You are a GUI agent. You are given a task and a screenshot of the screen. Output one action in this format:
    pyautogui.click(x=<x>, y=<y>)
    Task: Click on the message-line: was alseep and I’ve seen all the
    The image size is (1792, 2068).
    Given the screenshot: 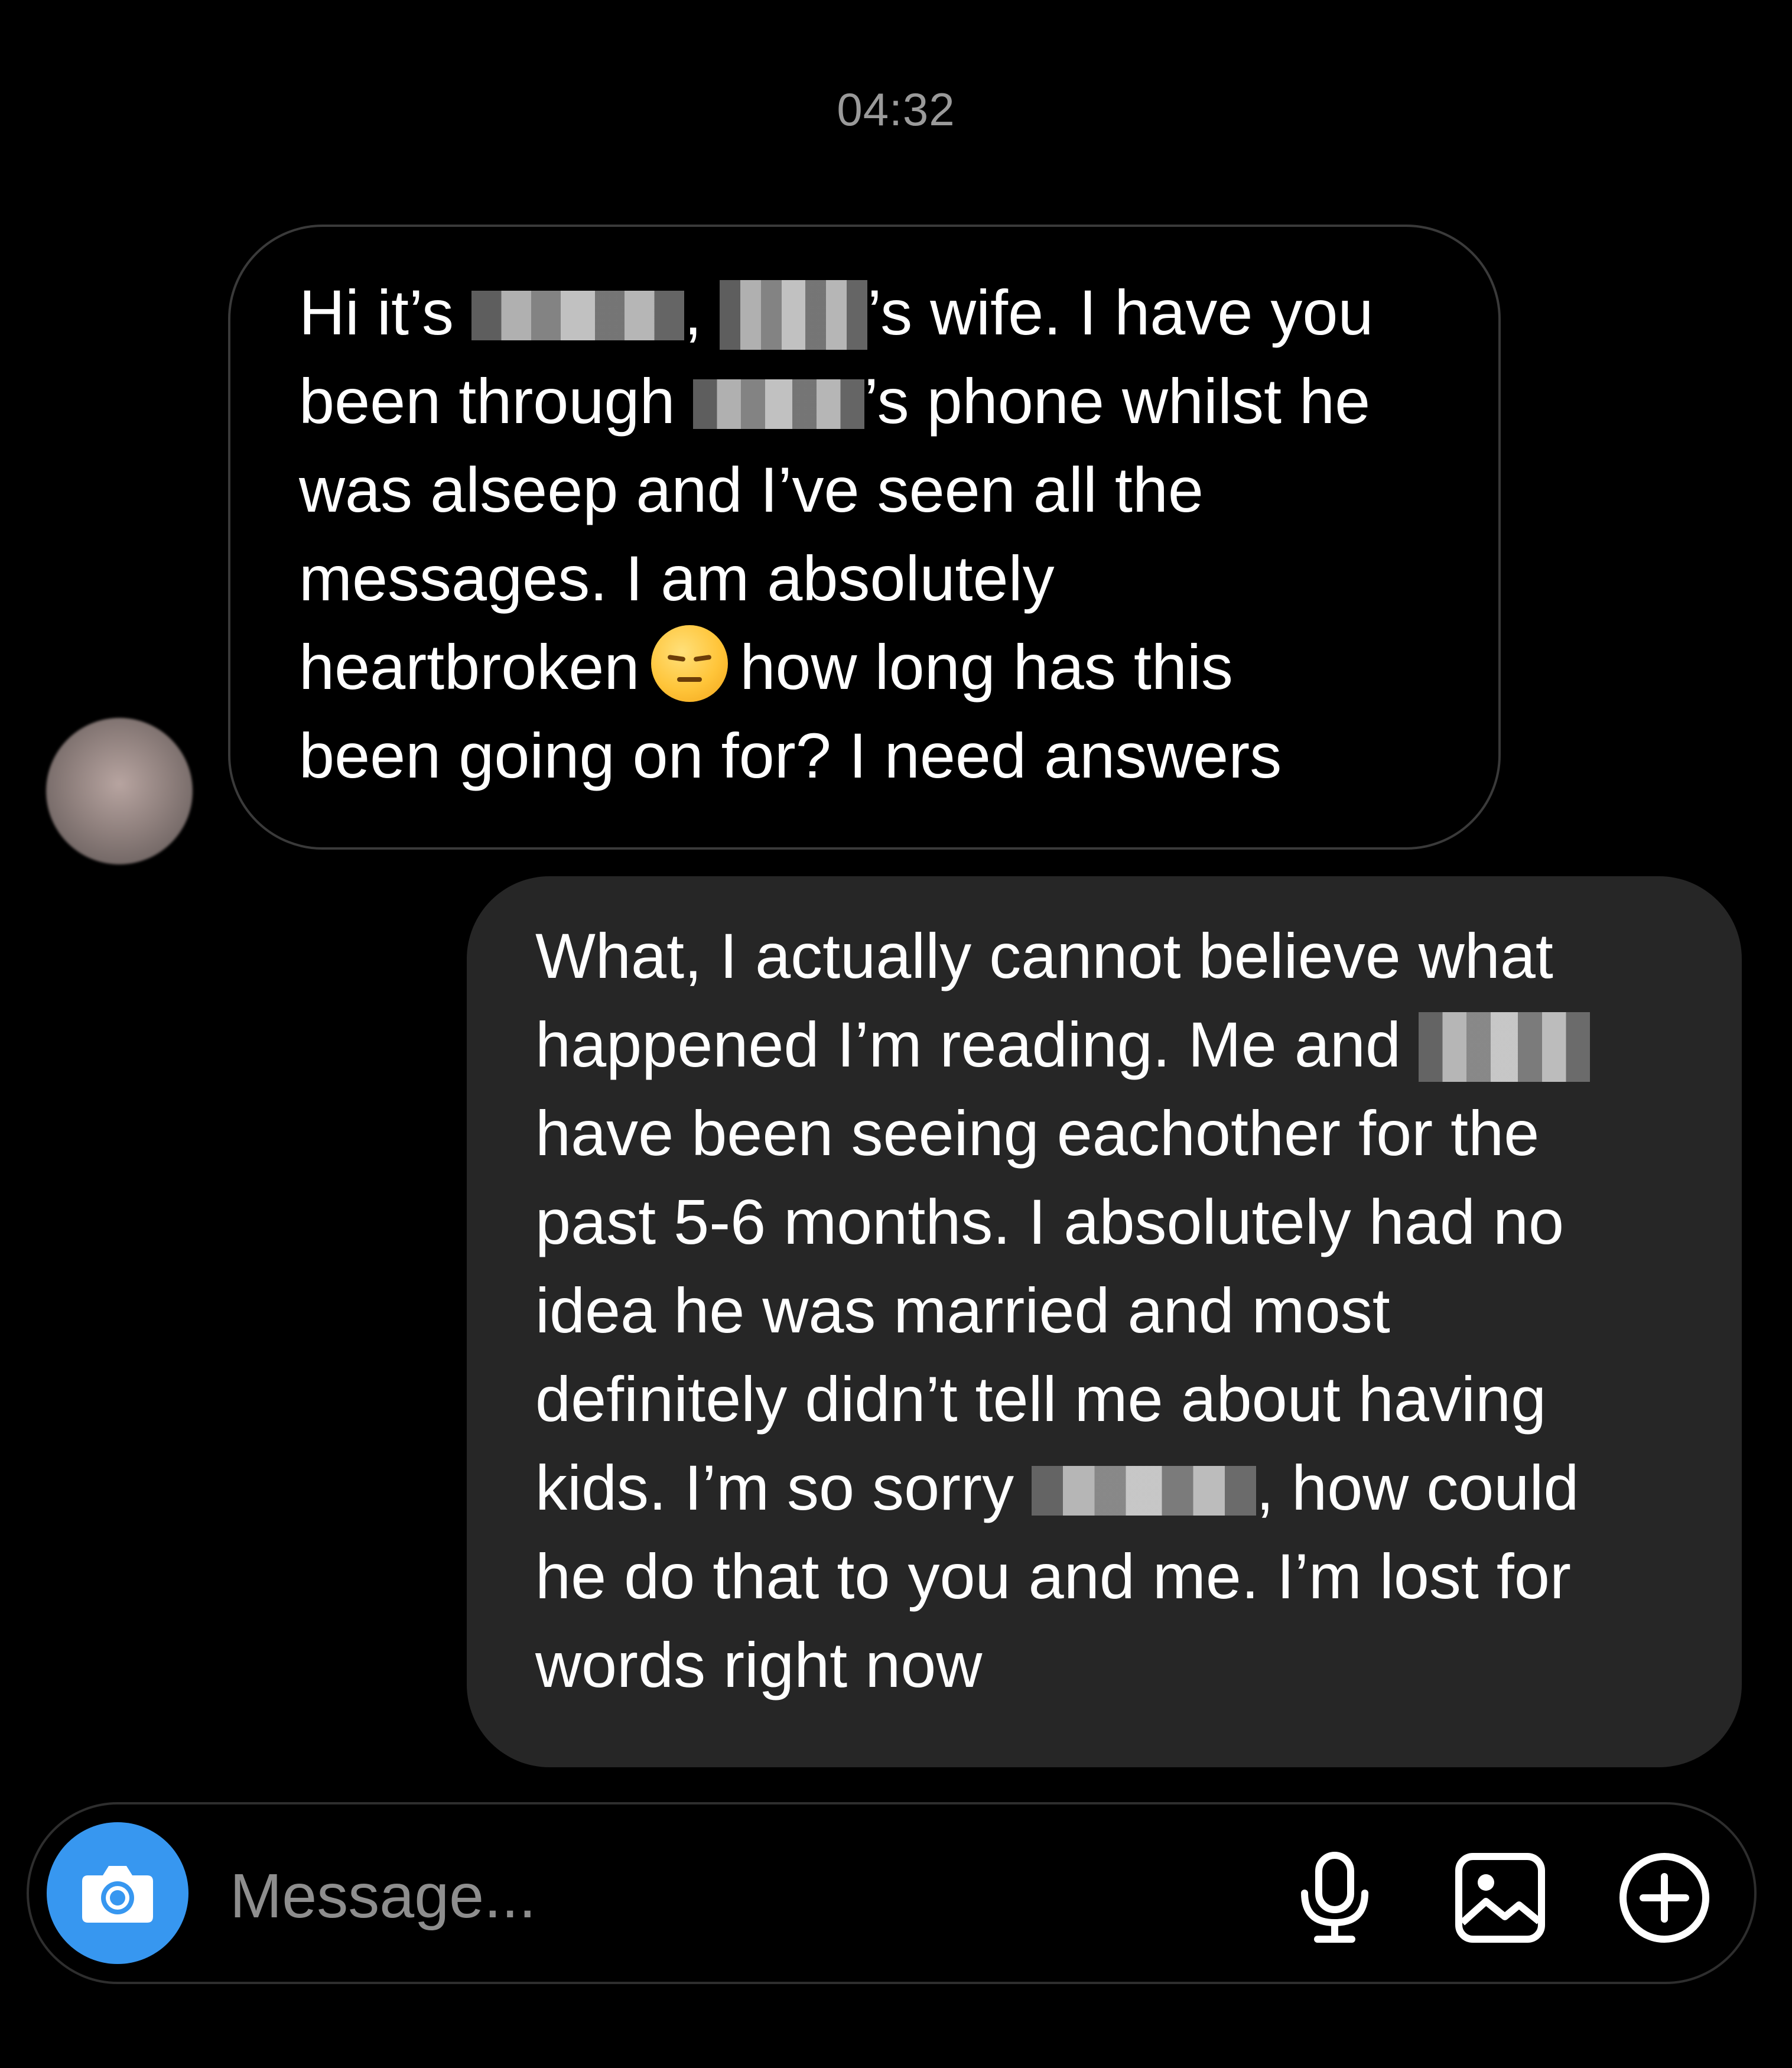 What is the action you would take?
    pyautogui.click(x=751, y=489)
    